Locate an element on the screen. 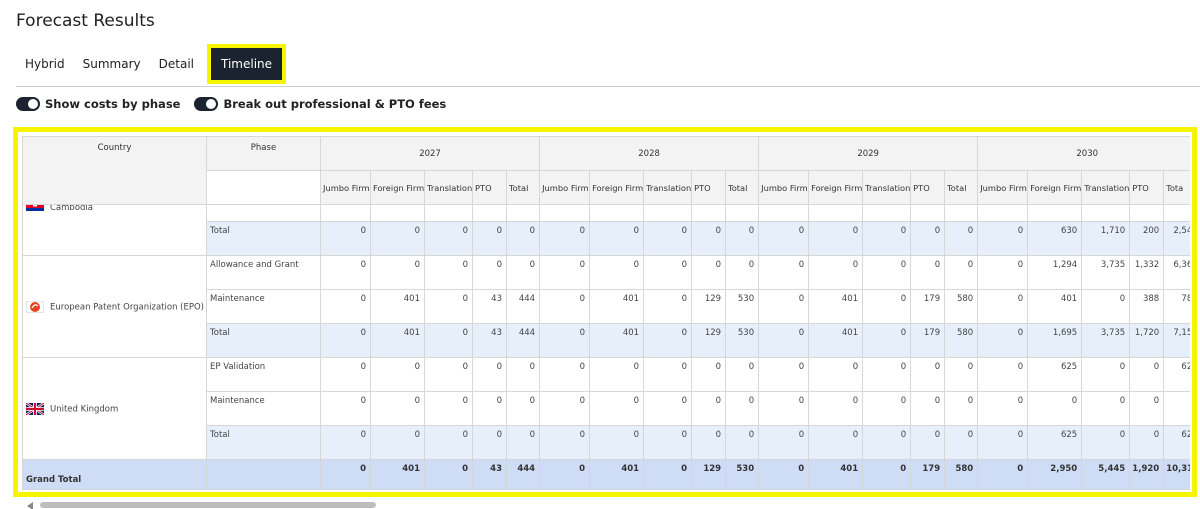 This screenshot has width=1200, height=509. value-cell: 179 is located at coordinates (928, 306).